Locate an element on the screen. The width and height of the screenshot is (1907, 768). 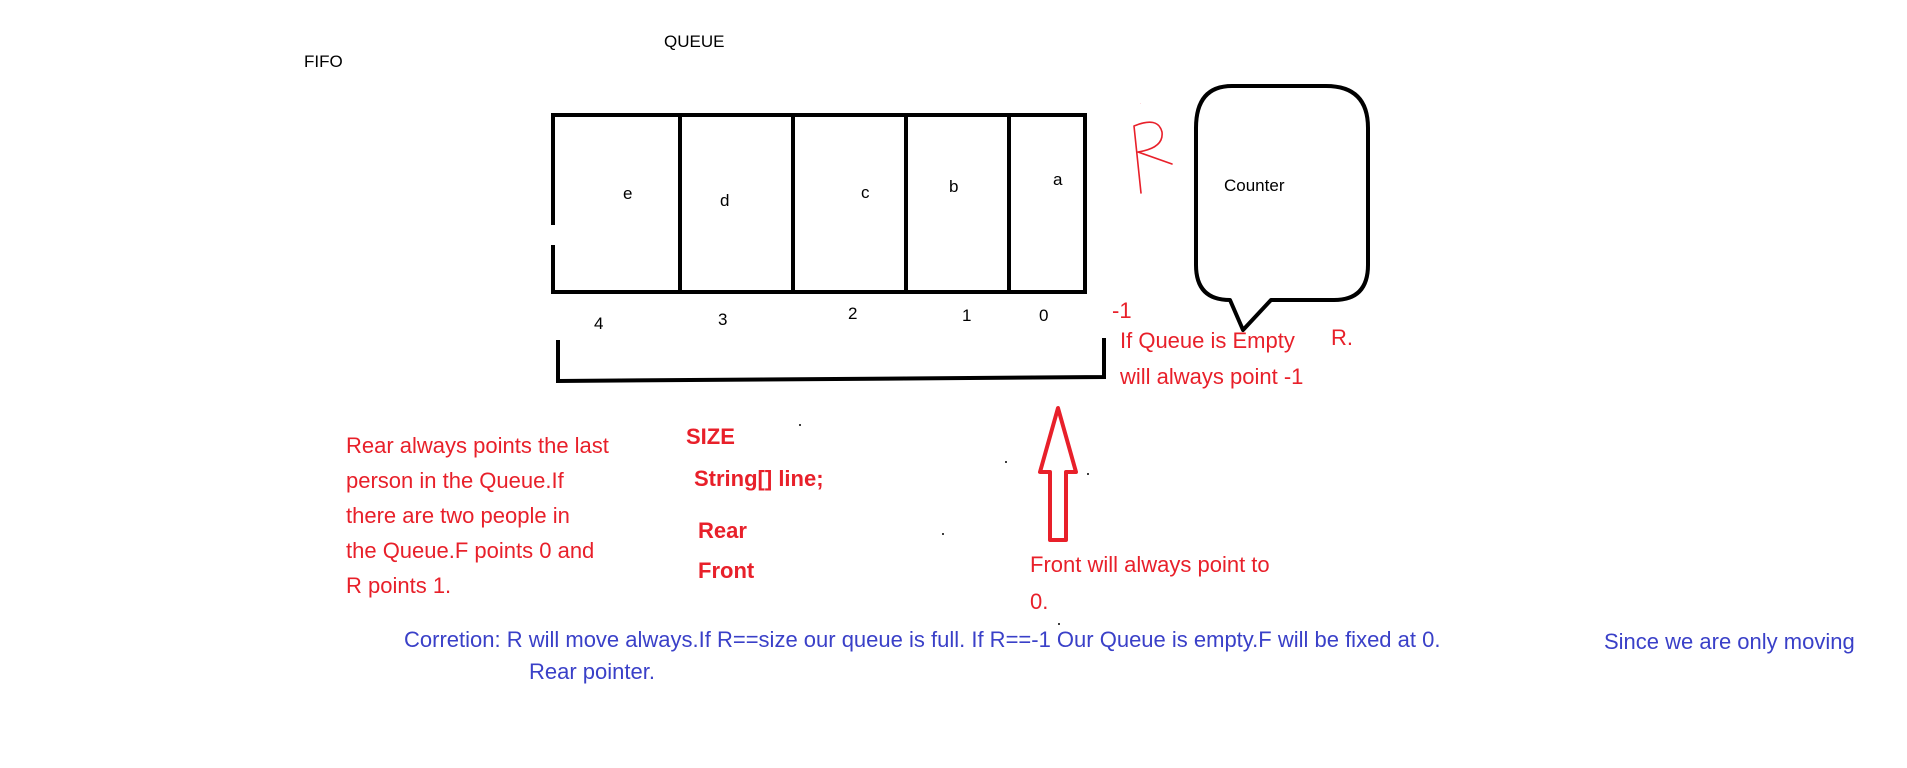
minus-one-label: -1 is located at coordinates (1122, 310).